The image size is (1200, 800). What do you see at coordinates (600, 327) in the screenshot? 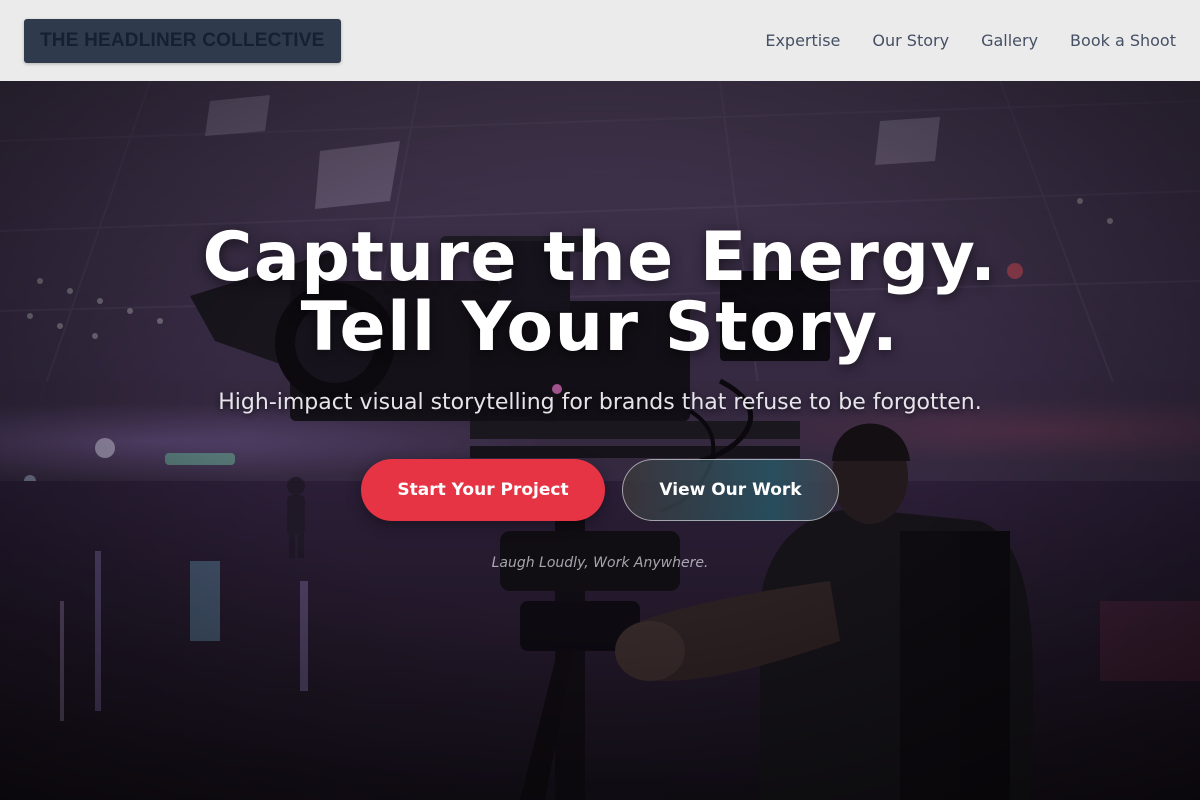
I see `headline-line-2: Tell Your Story.` at bounding box center [600, 327].